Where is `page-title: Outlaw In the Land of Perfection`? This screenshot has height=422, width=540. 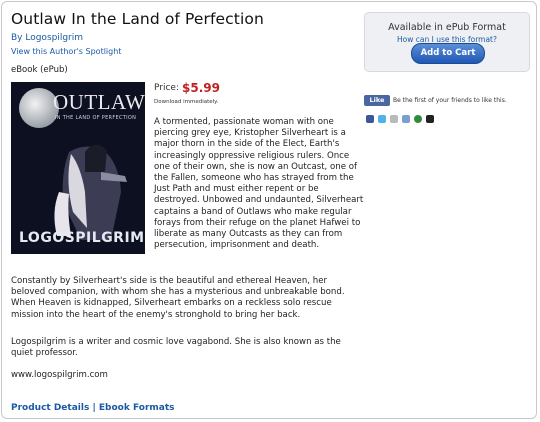
page-title: Outlaw In the Land of Perfection is located at coordinates (137, 19).